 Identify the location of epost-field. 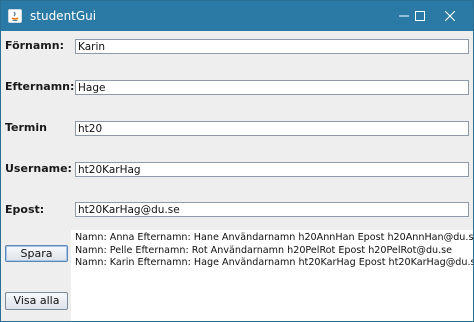
(272, 209).